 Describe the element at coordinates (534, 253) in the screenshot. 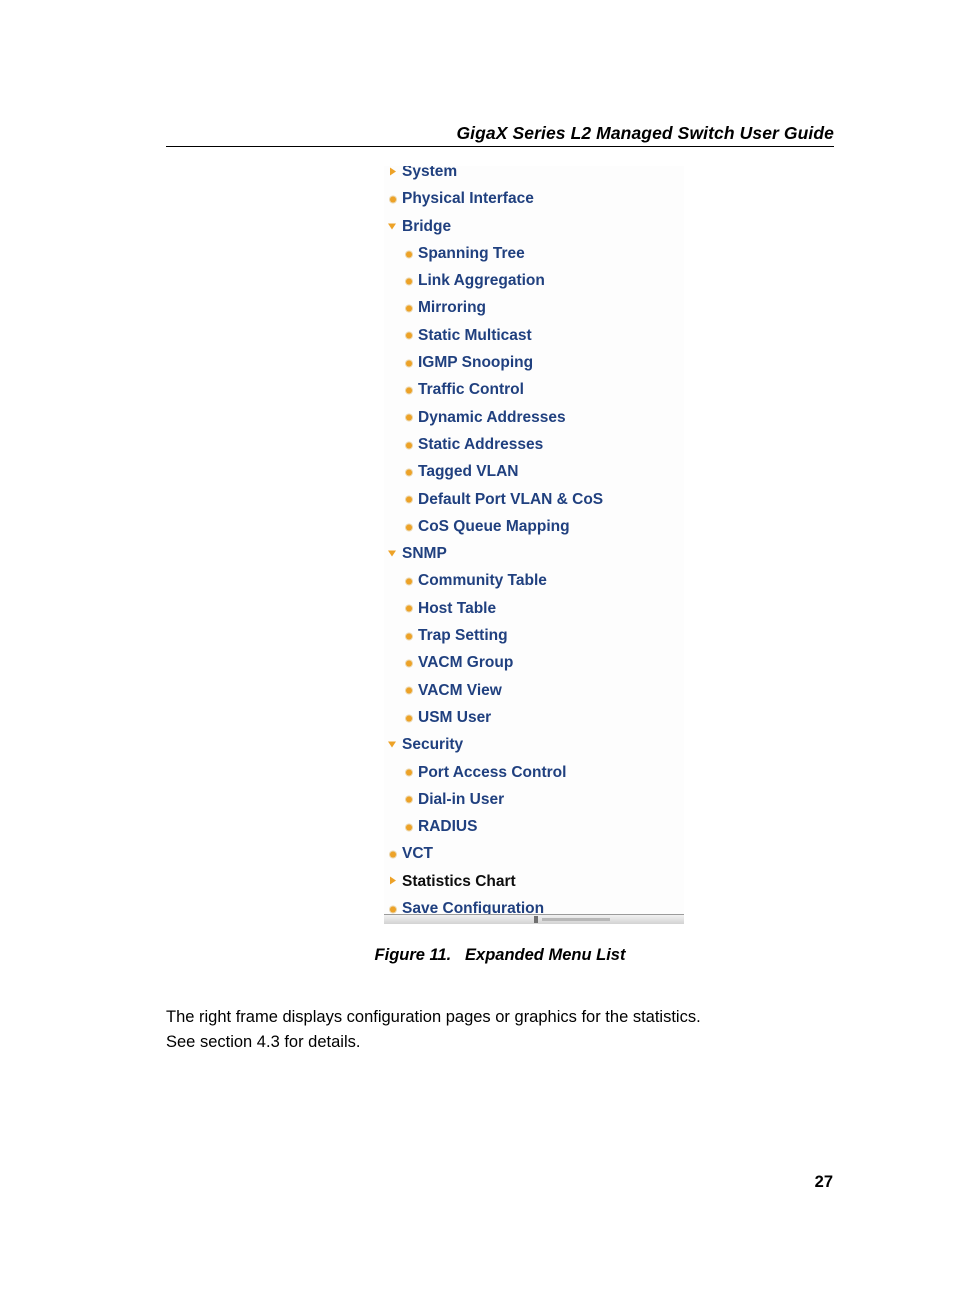

I see `menu-item-spanning-tree: Spanning Tree` at that location.